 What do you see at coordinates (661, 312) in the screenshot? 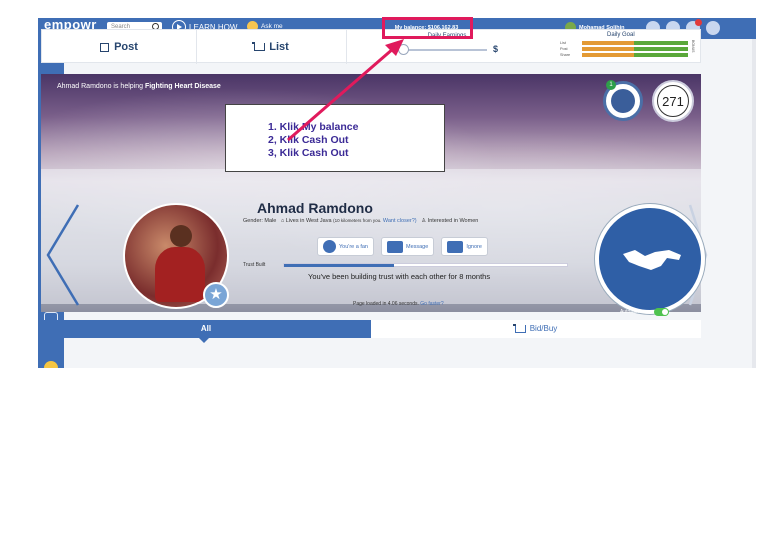
I see `auto-advance-toggle` at bounding box center [661, 312].